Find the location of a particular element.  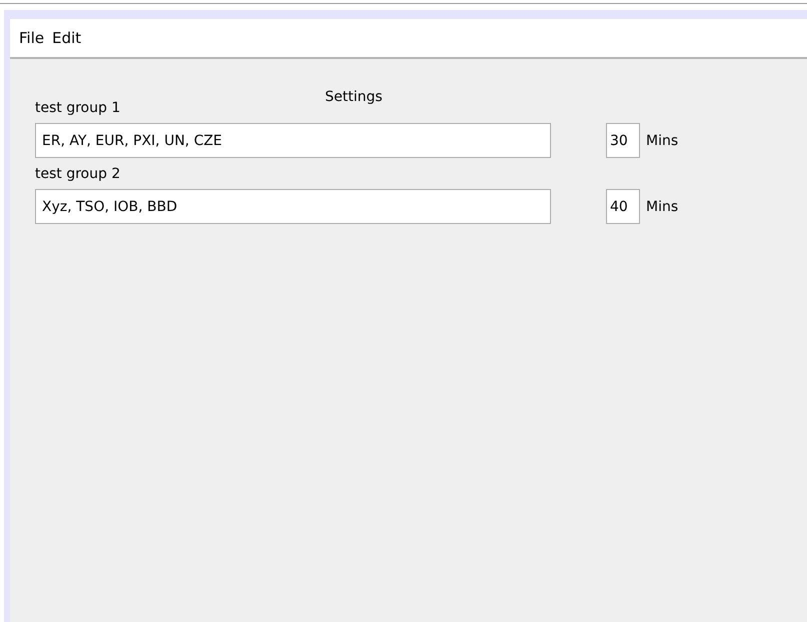

minutes-field: 40 is located at coordinates (623, 206).